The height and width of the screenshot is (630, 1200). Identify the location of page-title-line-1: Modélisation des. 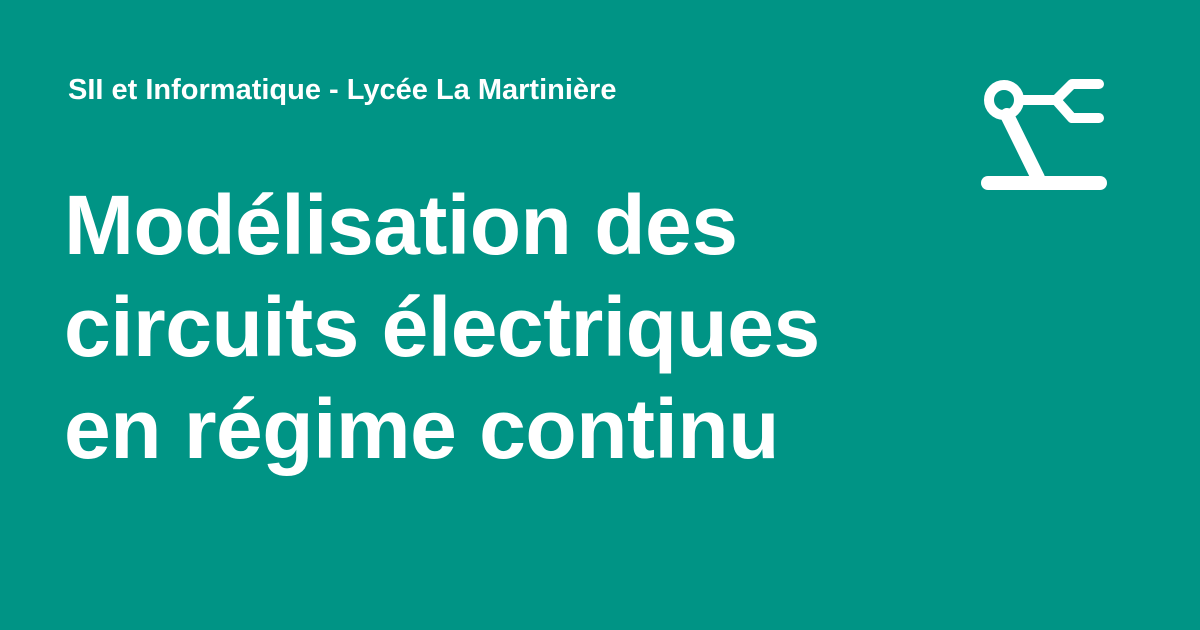
(401, 225).